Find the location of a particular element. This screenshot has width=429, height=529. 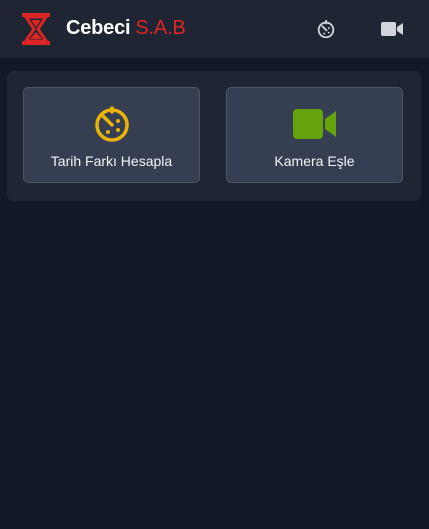

hourglass-logo-icon is located at coordinates (36, 29).